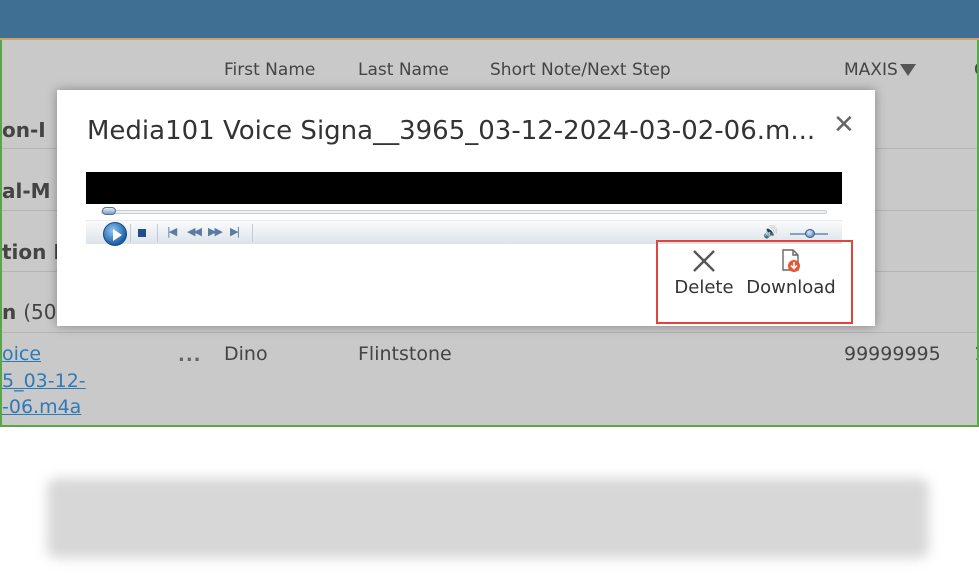  I want to click on volume-icon: 🔊, so click(770, 232).